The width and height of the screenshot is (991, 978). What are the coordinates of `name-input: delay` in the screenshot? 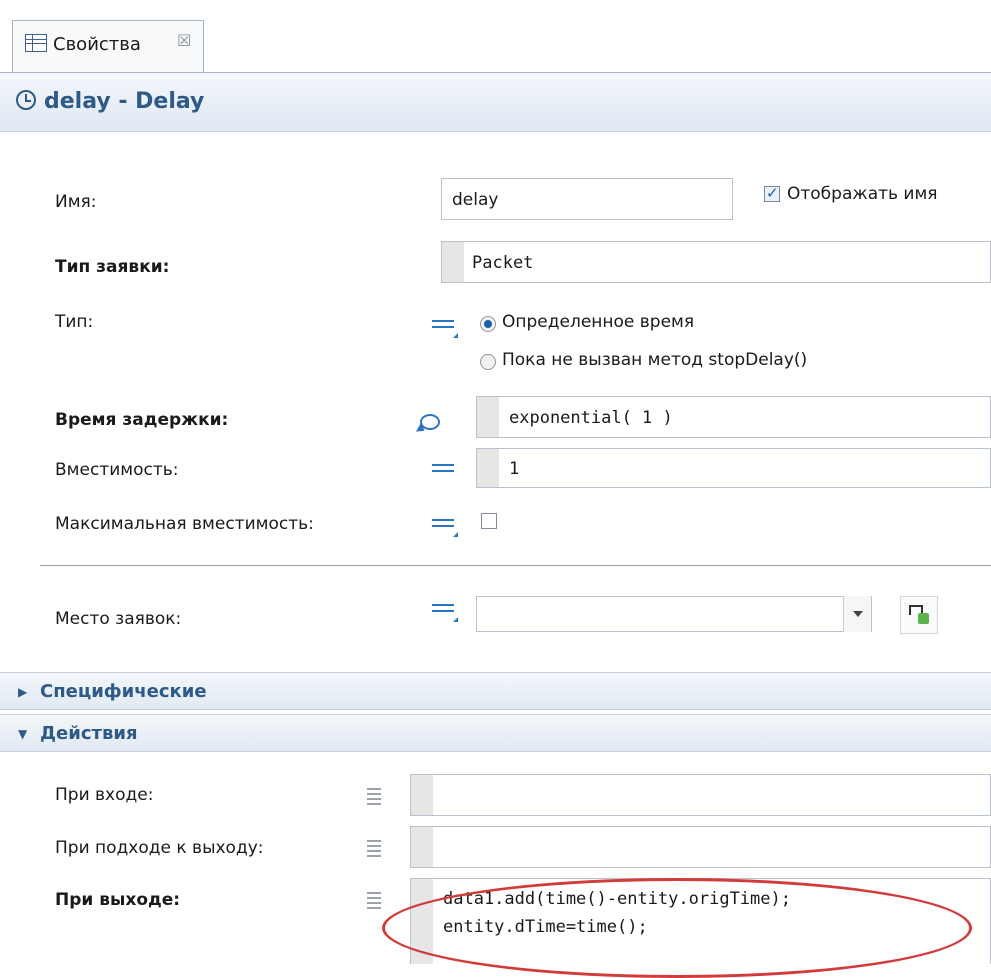 It's located at (587, 199).